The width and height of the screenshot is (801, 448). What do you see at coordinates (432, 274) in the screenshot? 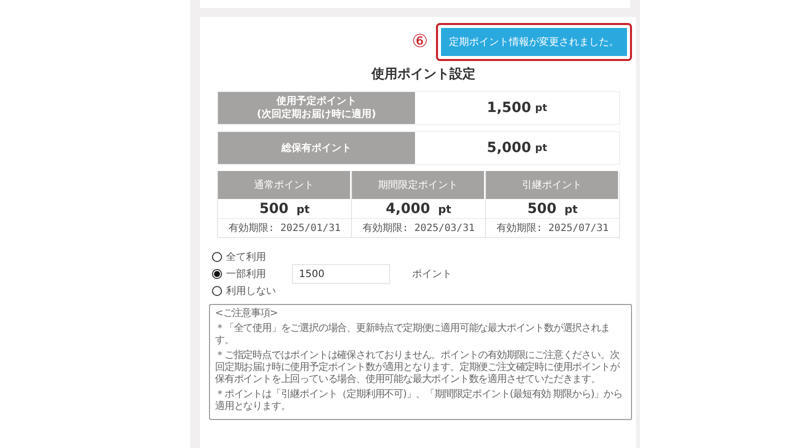
I see `points-unit-label: ポイント` at bounding box center [432, 274].